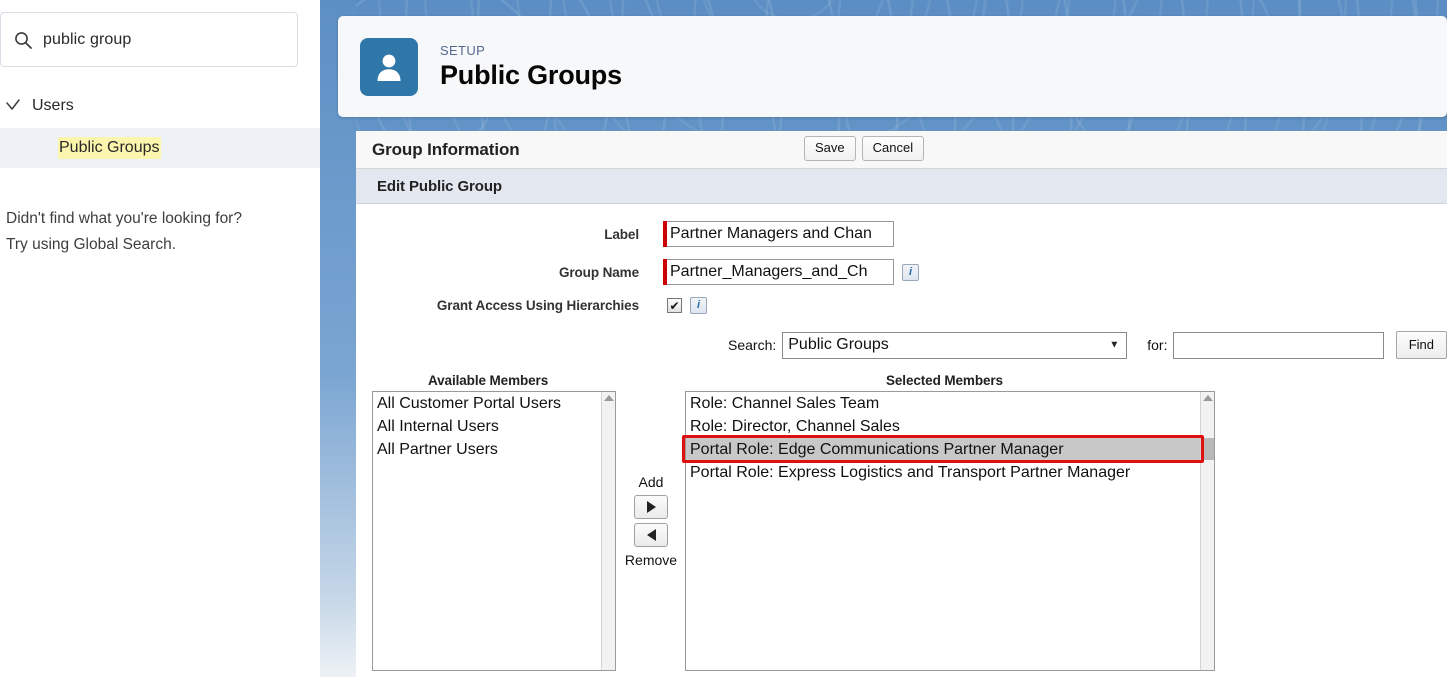 This screenshot has width=1447, height=677. Describe the element at coordinates (608, 531) in the screenshot. I see `available-members-scrollbar` at that location.